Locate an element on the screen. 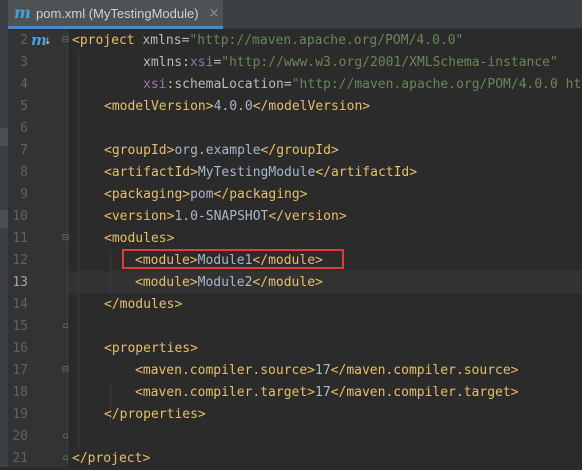 This screenshot has height=470, width=582. line-number: 7 is located at coordinates (24, 150).